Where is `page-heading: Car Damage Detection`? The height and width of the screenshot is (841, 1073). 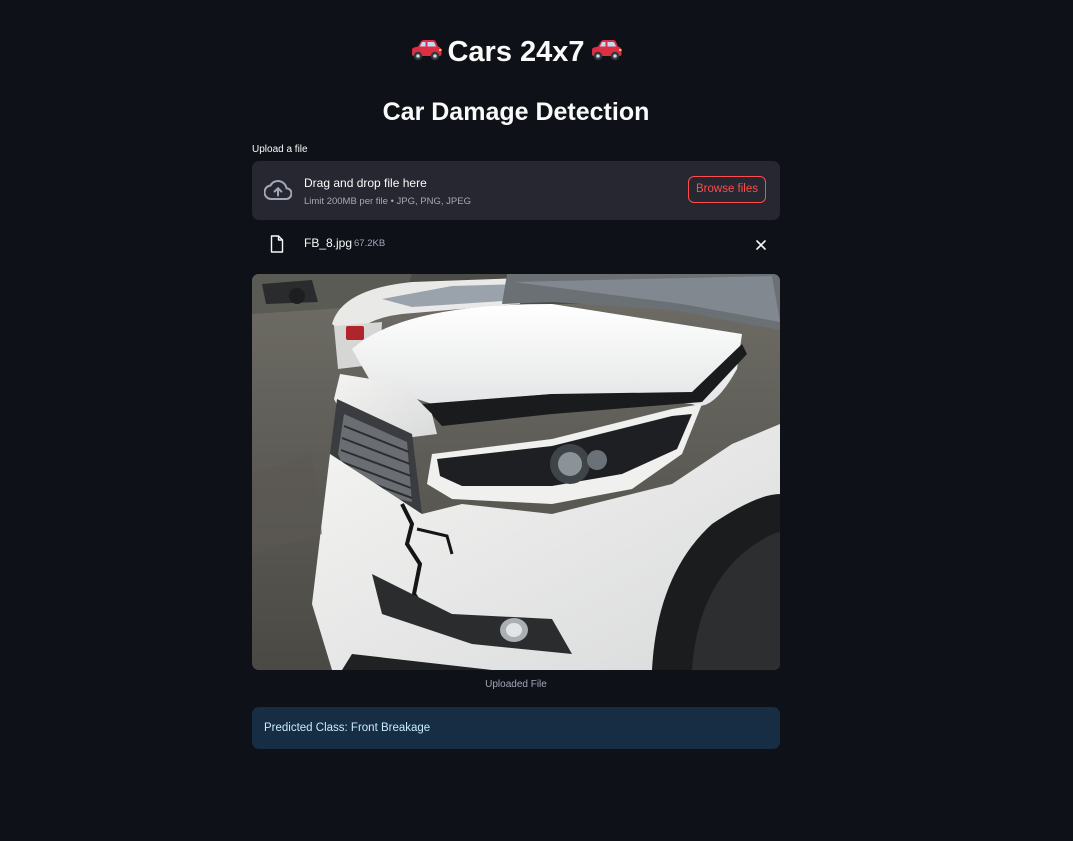 page-heading: Car Damage Detection is located at coordinates (516, 112).